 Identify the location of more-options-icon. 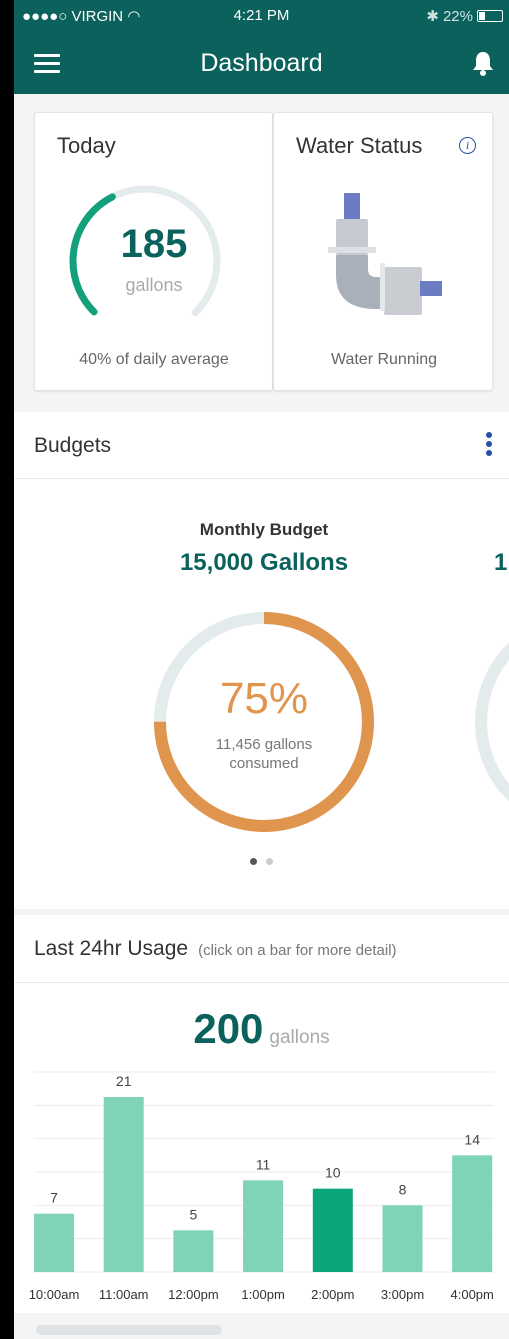
(489, 446).